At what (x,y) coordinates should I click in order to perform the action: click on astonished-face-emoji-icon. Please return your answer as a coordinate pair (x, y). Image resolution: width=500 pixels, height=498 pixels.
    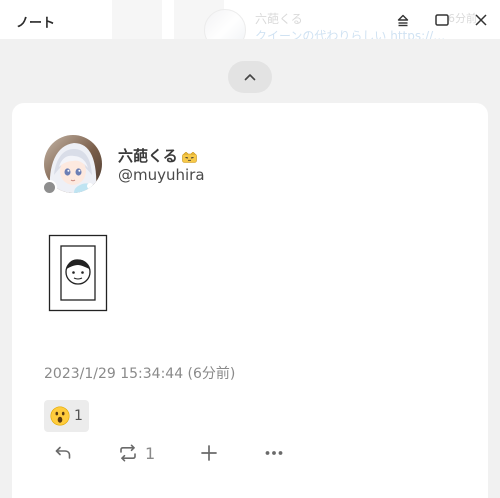
    Looking at the image, I should click on (60, 416).